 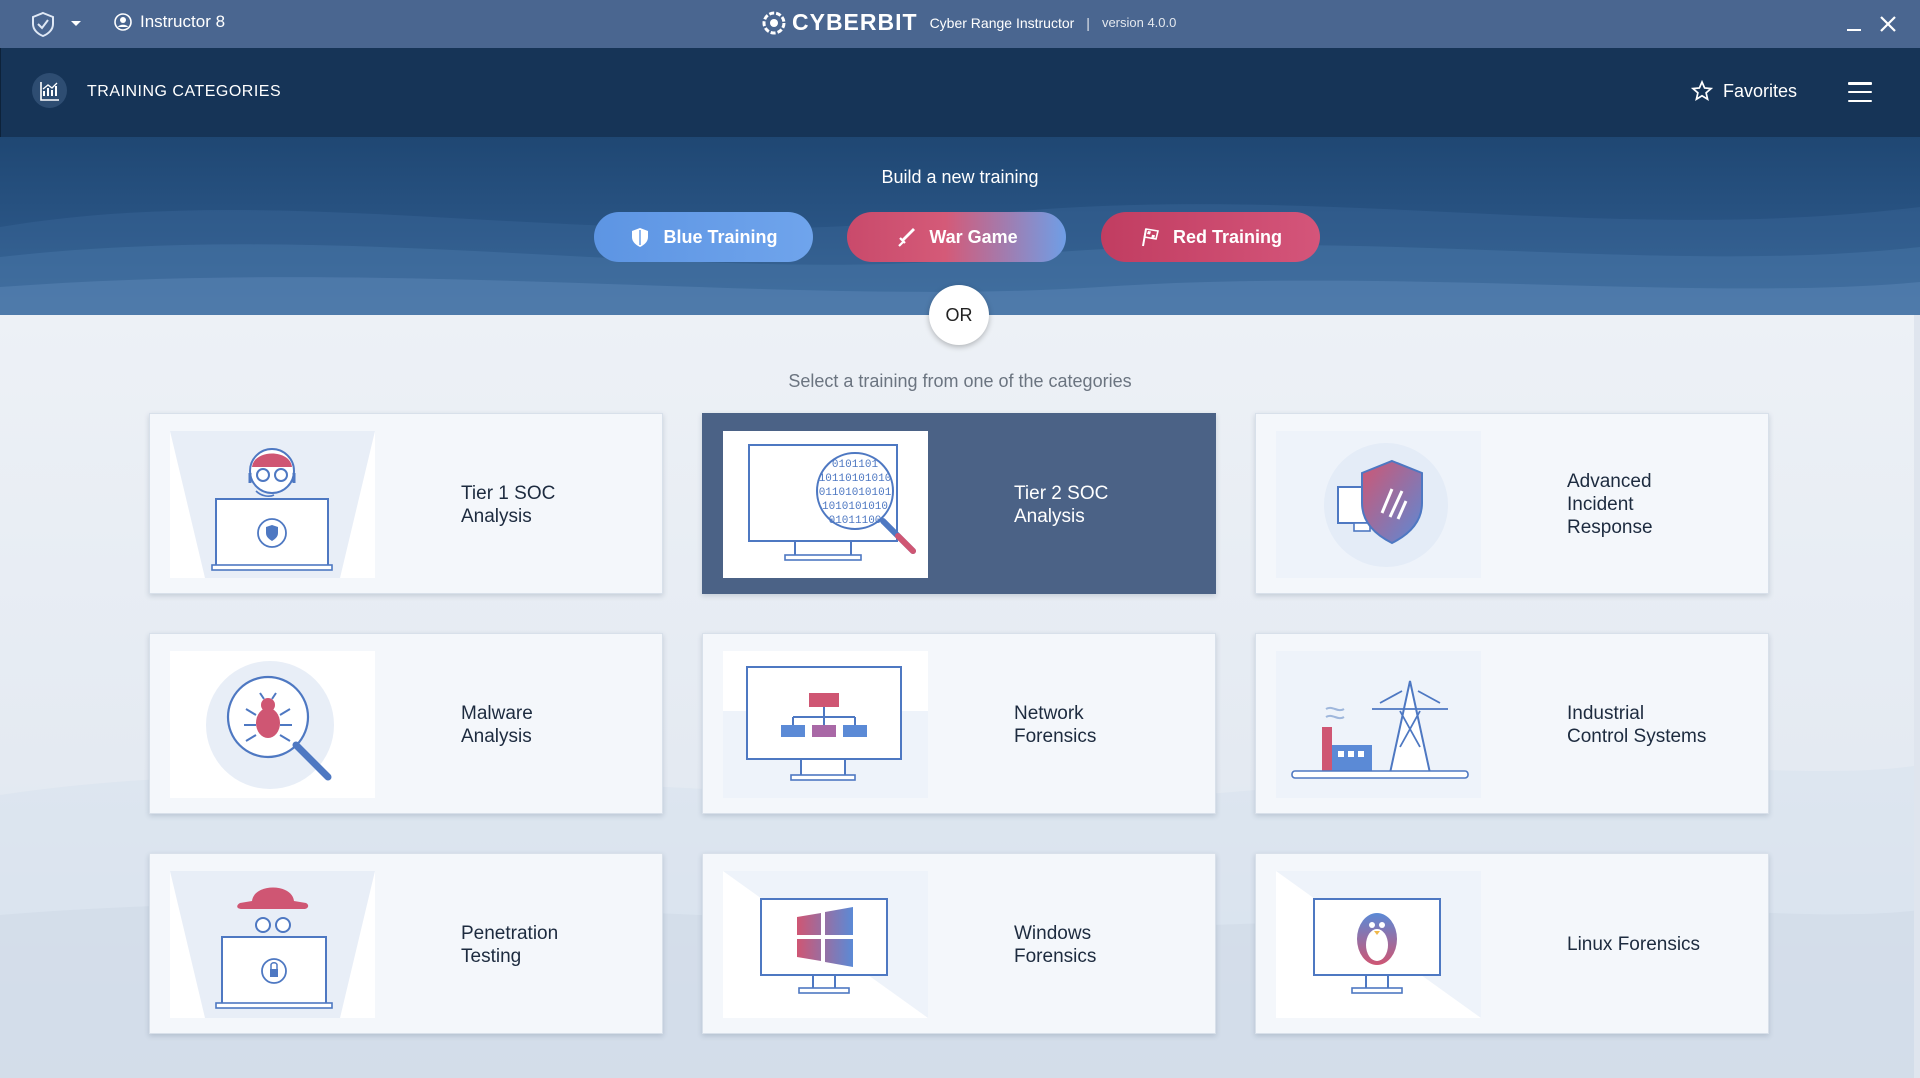 I want to click on user-icon, so click(x=123, y=22).